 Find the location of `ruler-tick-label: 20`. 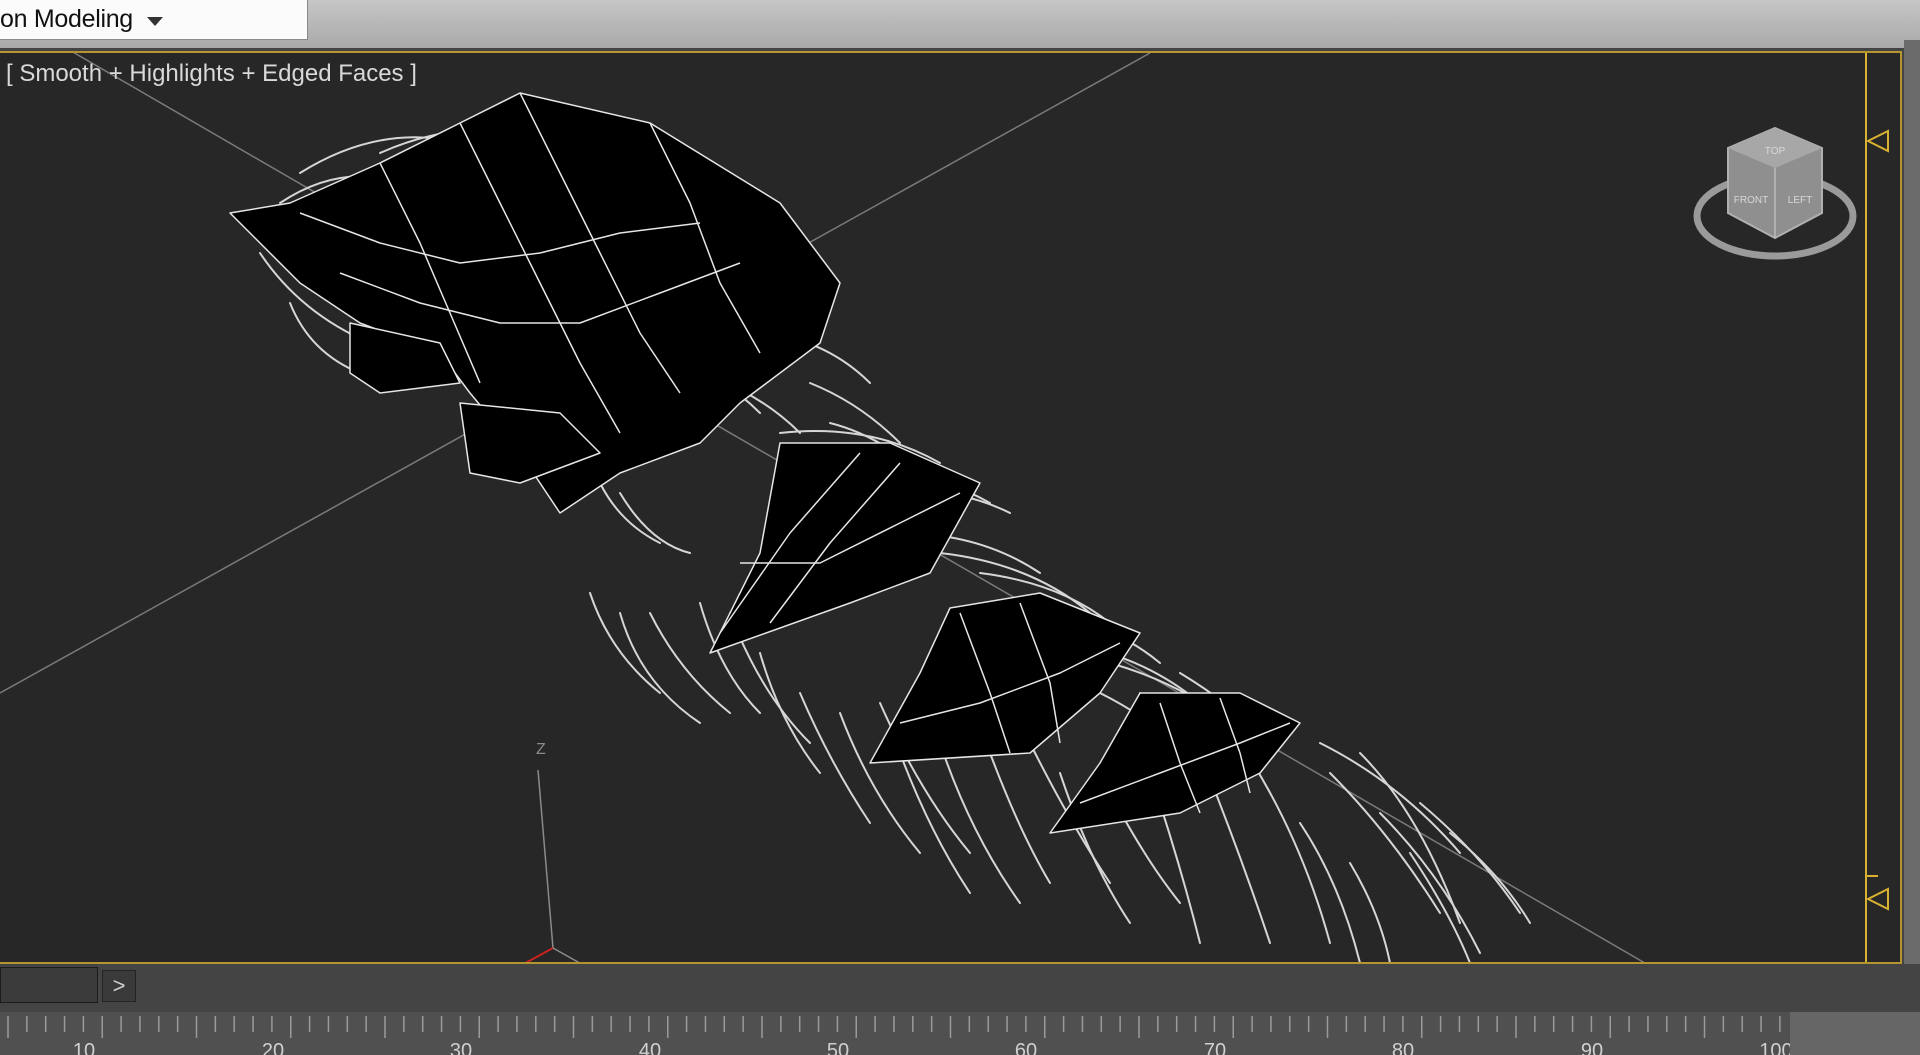

ruler-tick-label: 20 is located at coordinates (273, 1047).